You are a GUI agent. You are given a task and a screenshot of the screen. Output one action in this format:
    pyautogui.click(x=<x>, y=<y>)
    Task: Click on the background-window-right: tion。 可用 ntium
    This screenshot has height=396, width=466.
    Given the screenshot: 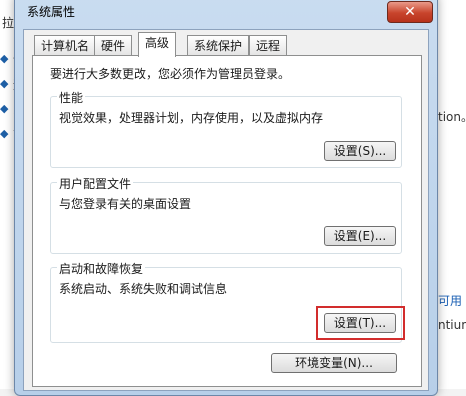 What is the action you would take?
    pyautogui.click(x=451, y=194)
    